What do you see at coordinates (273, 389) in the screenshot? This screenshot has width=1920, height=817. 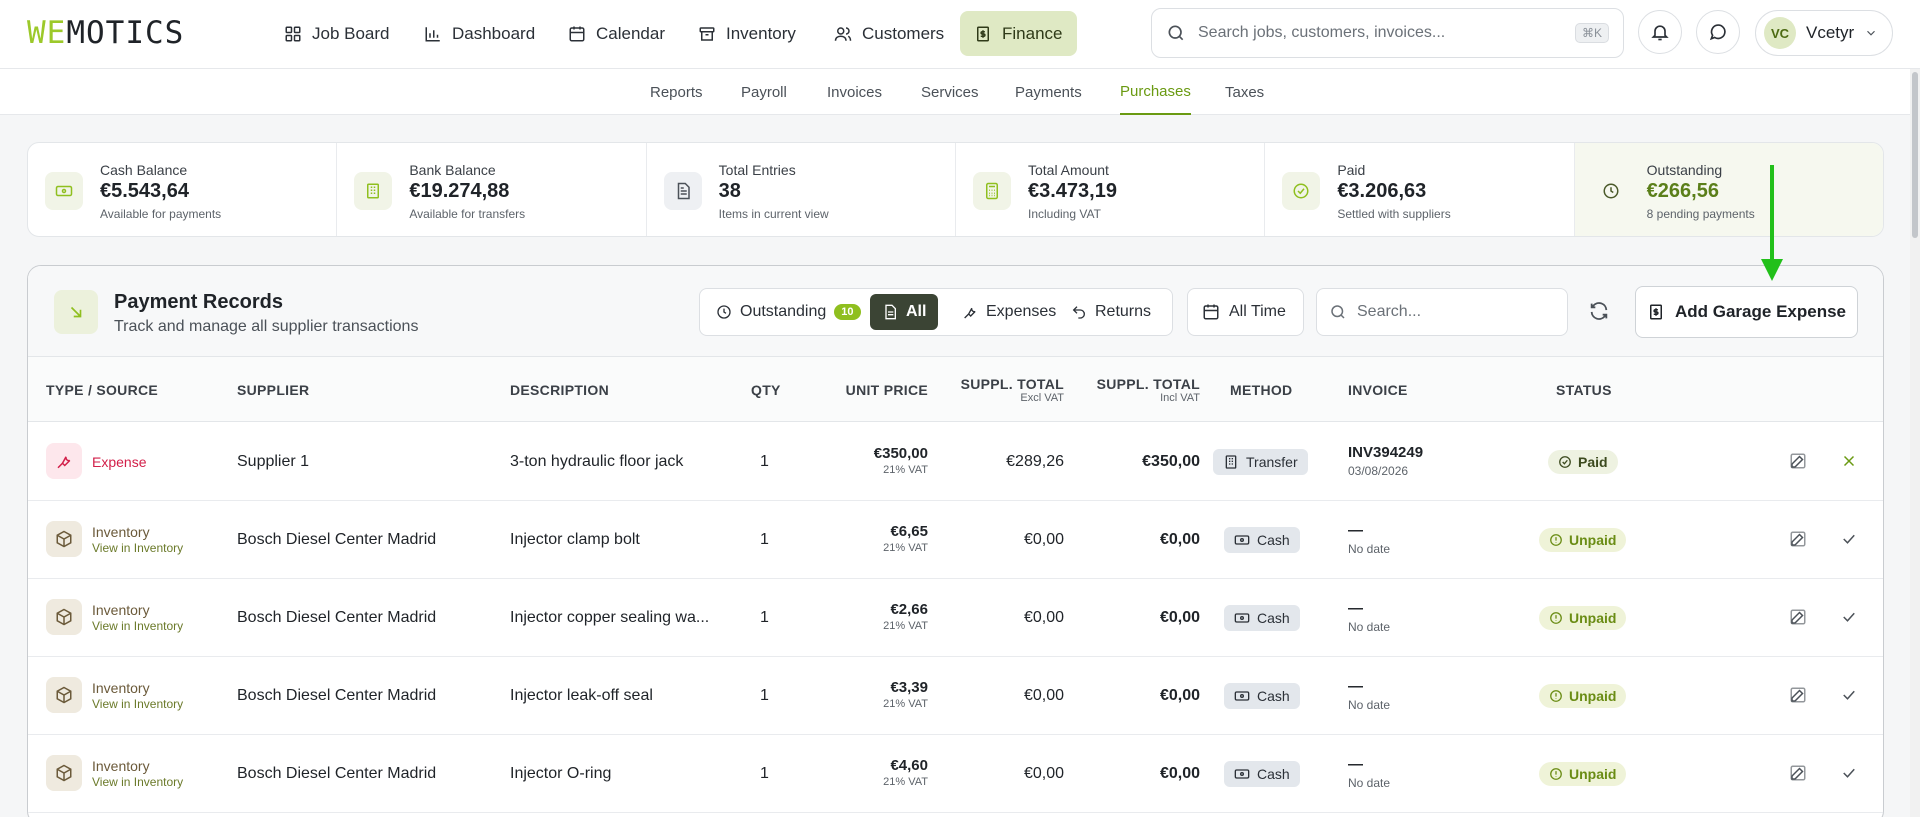 I see `column-header-supplier: SUPPLIER` at bounding box center [273, 389].